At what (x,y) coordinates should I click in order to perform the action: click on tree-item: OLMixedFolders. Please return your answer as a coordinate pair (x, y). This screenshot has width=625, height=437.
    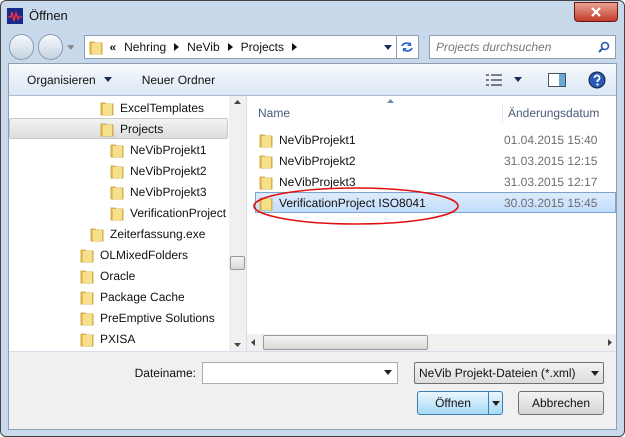
    Looking at the image, I should click on (118, 254).